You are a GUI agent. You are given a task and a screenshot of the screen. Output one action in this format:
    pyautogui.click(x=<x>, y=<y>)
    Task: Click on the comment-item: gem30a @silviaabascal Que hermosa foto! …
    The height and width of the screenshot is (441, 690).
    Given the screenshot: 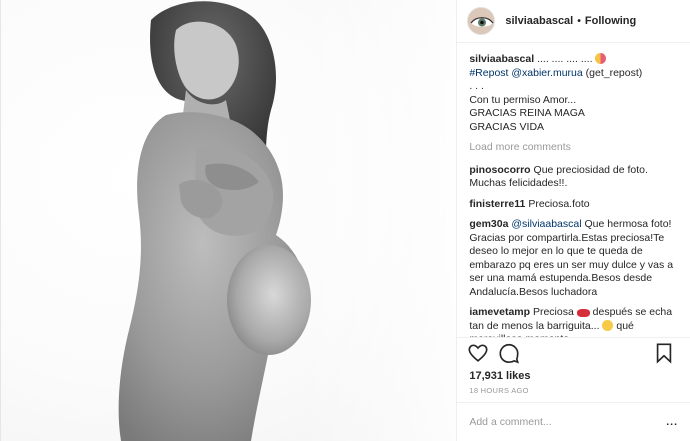 What is the action you would take?
    pyautogui.click(x=573, y=258)
    